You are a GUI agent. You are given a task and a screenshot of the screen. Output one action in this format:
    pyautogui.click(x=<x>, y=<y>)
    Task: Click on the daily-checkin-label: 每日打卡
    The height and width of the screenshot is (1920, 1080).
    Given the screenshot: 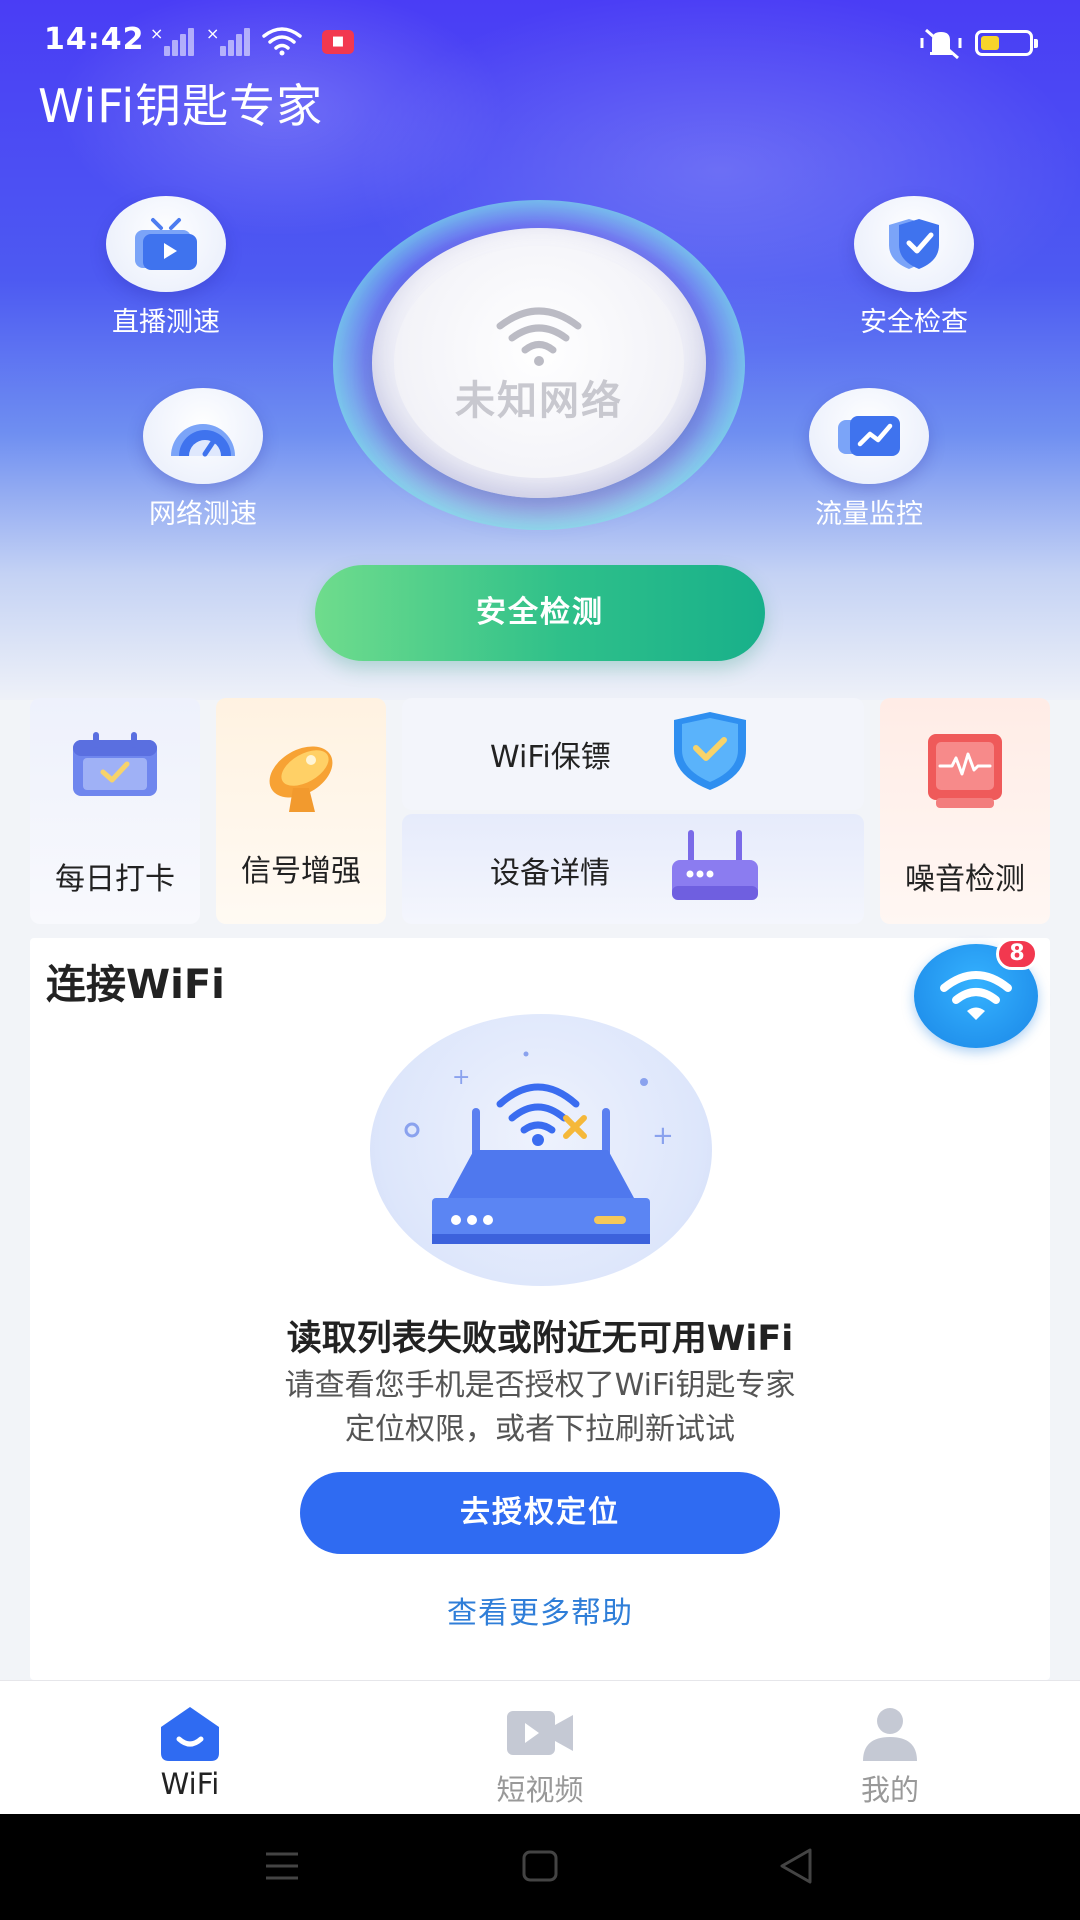 What is the action you would take?
    pyautogui.click(x=115, y=879)
    